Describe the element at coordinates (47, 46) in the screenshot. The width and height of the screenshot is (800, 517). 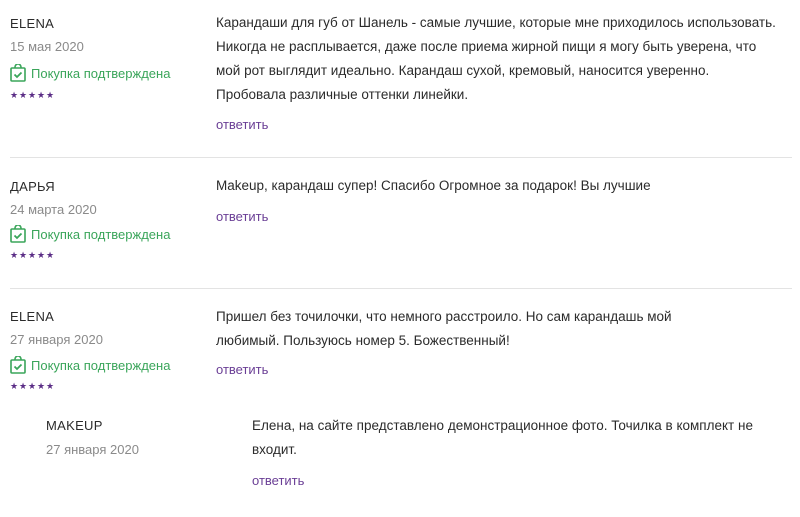
I see `review-date: 15 мая 2020` at that location.